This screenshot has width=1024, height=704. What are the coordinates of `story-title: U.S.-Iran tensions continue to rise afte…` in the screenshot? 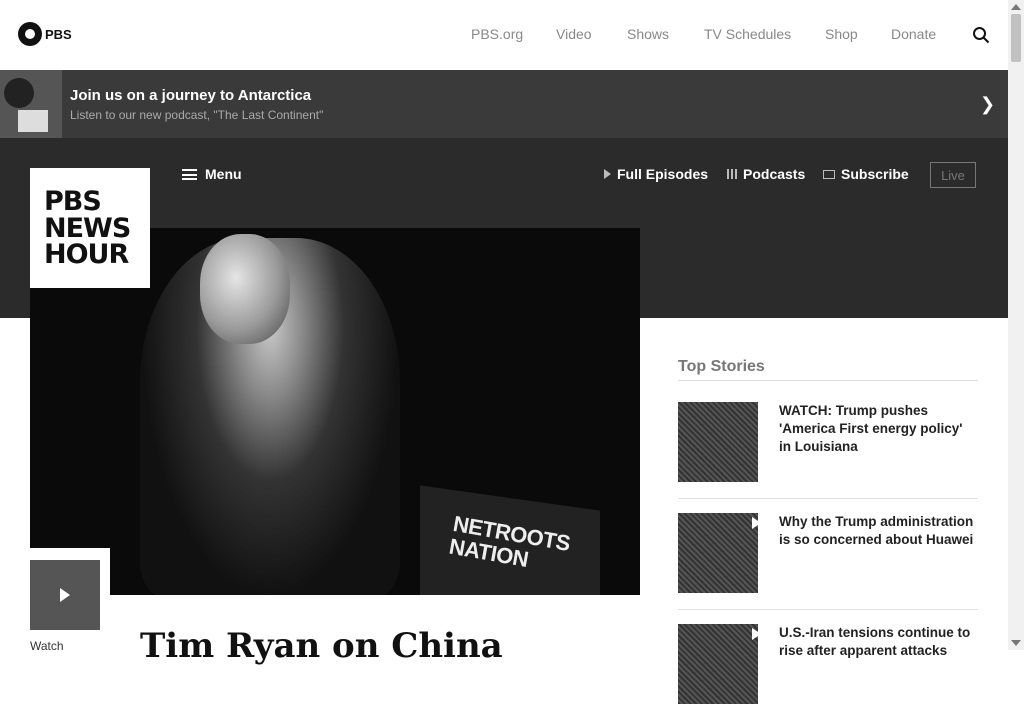 It's located at (878, 642).